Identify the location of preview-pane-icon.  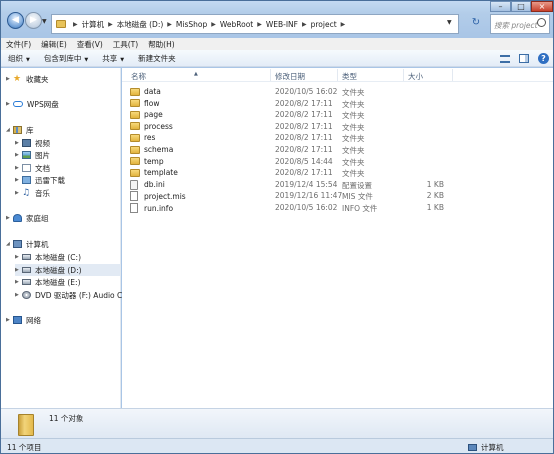
(524, 58).